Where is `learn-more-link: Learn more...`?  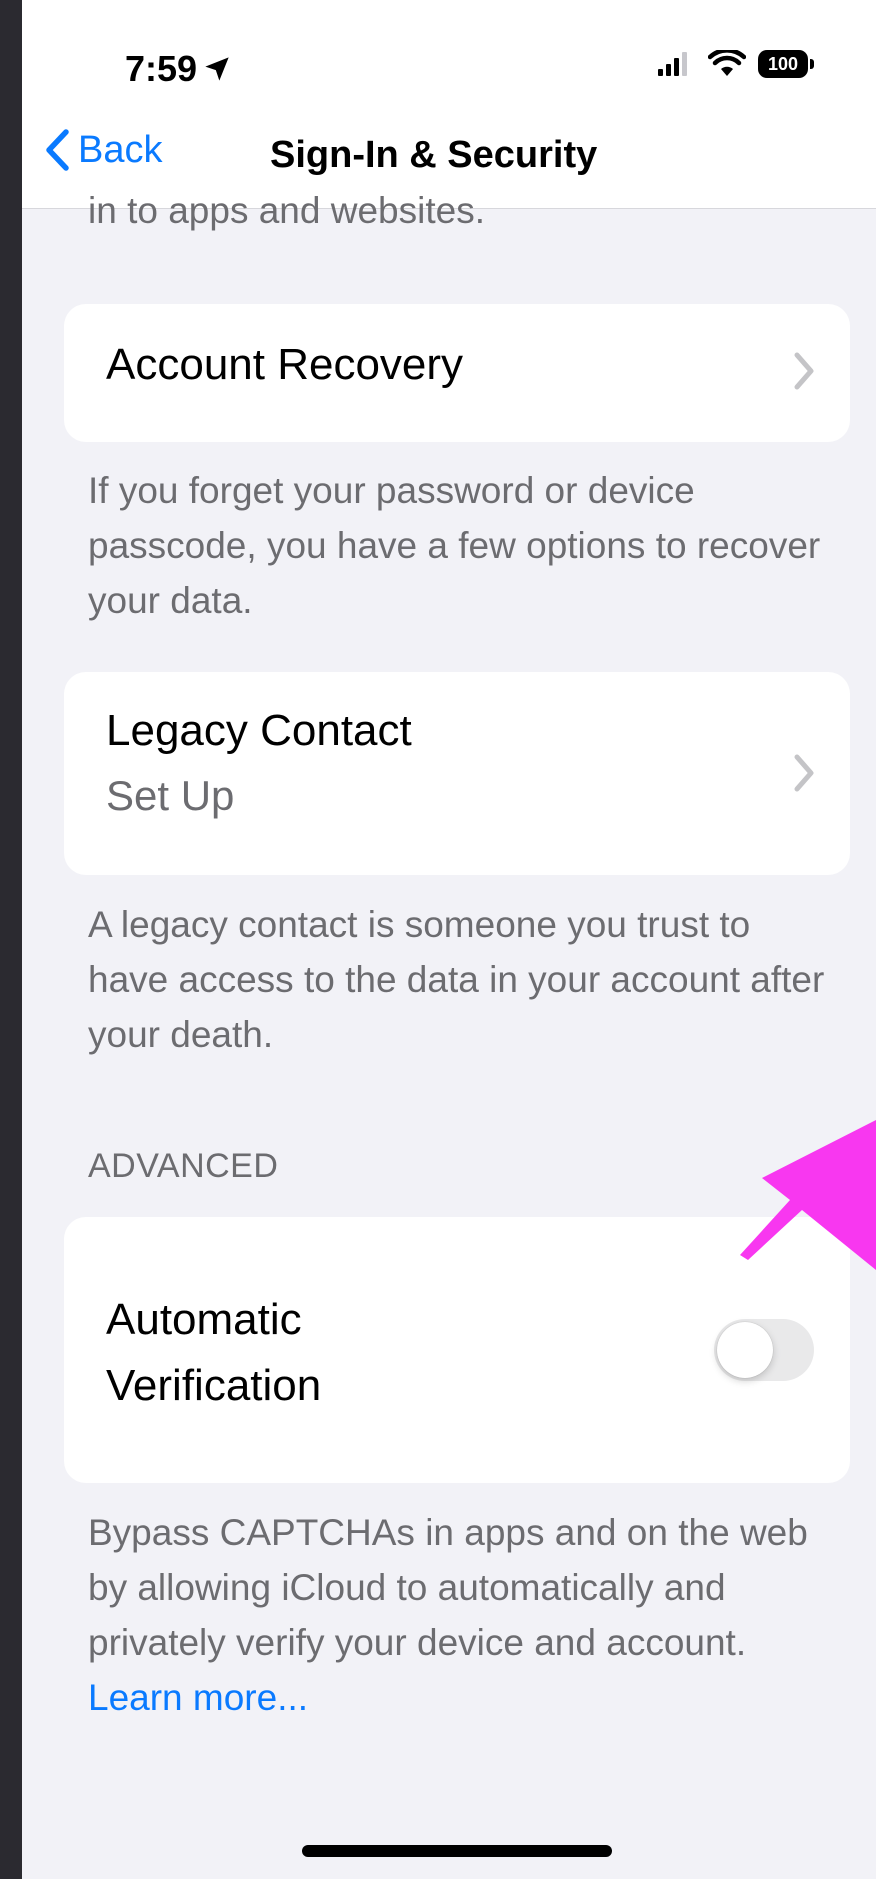 learn-more-link: Learn more... is located at coordinates (198, 1697).